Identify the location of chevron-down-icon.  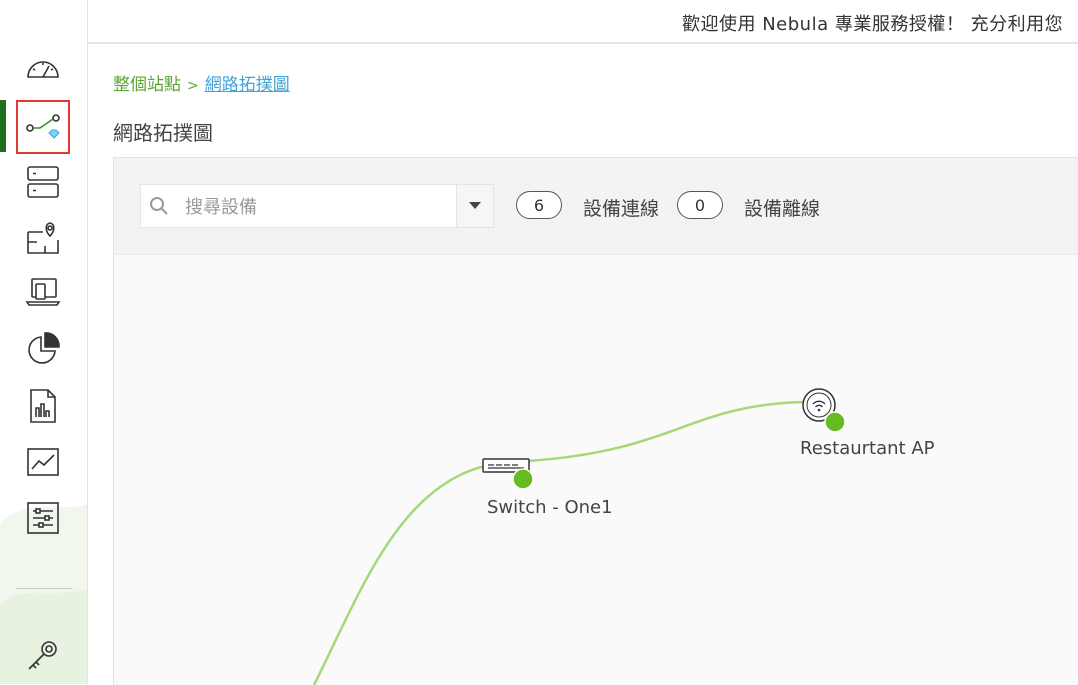
(475, 205).